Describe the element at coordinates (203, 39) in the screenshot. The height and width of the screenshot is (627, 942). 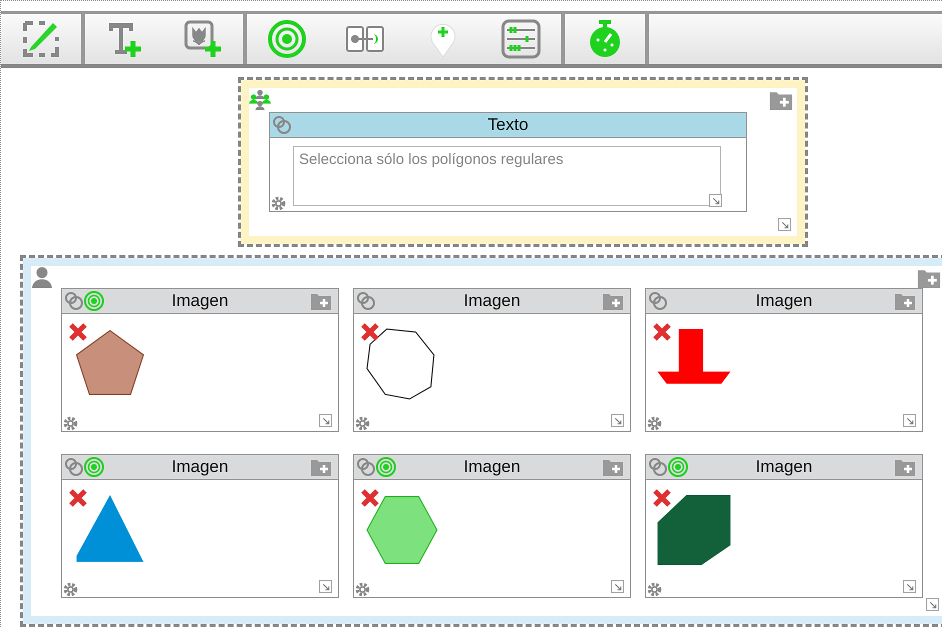
I see `add-image-icon` at that location.